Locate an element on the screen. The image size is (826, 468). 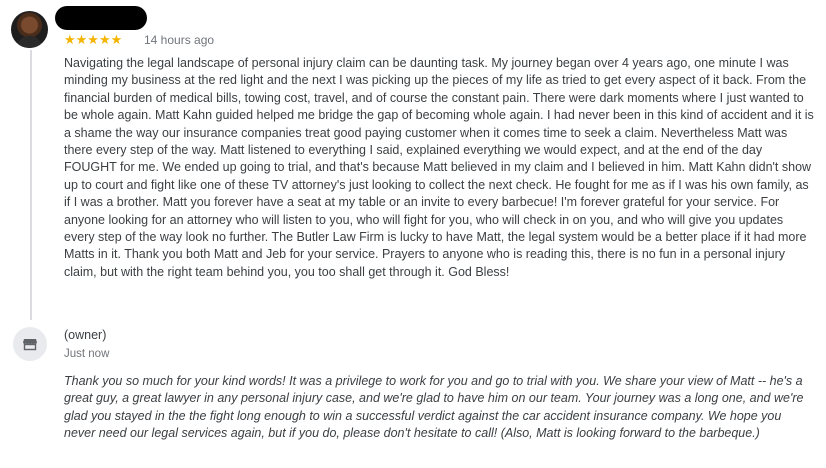
avatar-figure is located at coordinates (29, 42).